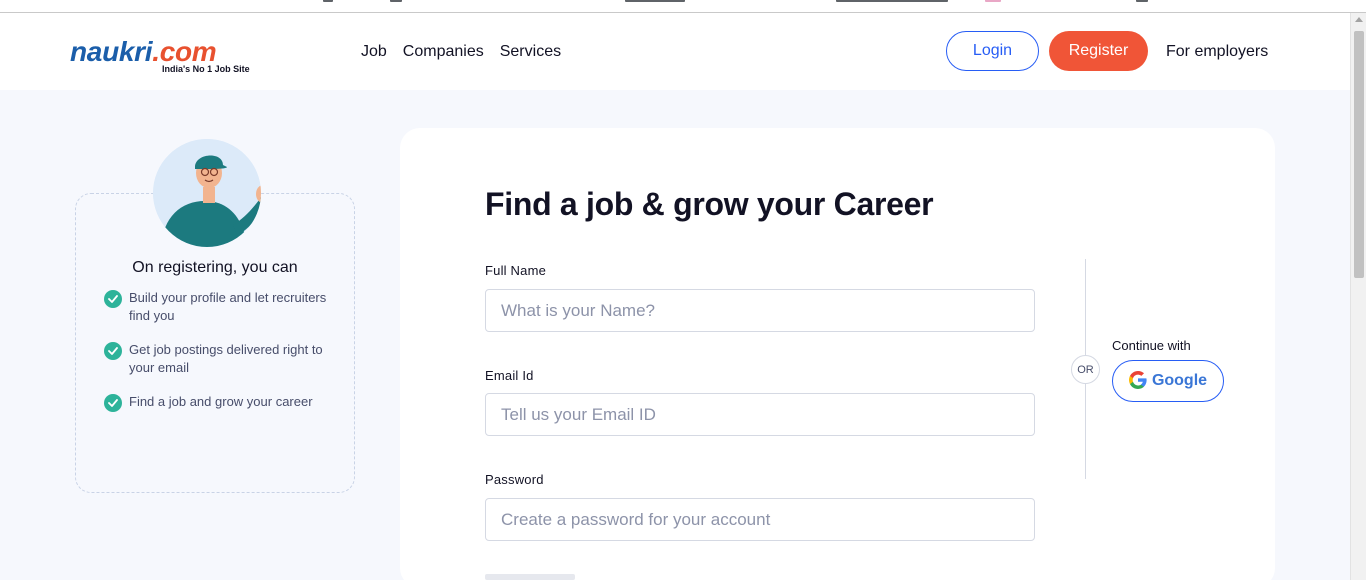 The image size is (1366, 580). Describe the element at coordinates (111, 51) in the screenshot. I see `logo-name: naukri` at that location.